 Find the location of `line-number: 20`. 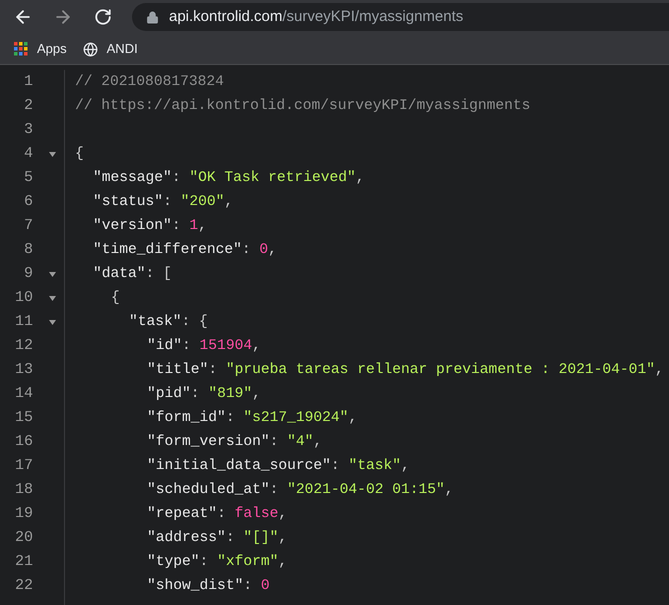

line-number: 20 is located at coordinates (23, 538).